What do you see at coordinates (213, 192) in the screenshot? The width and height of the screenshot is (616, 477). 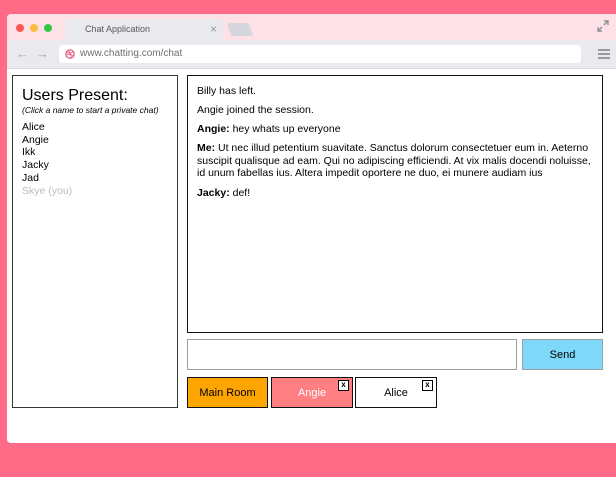 I see `message-author: Jacky:` at bounding box center [213, 192].